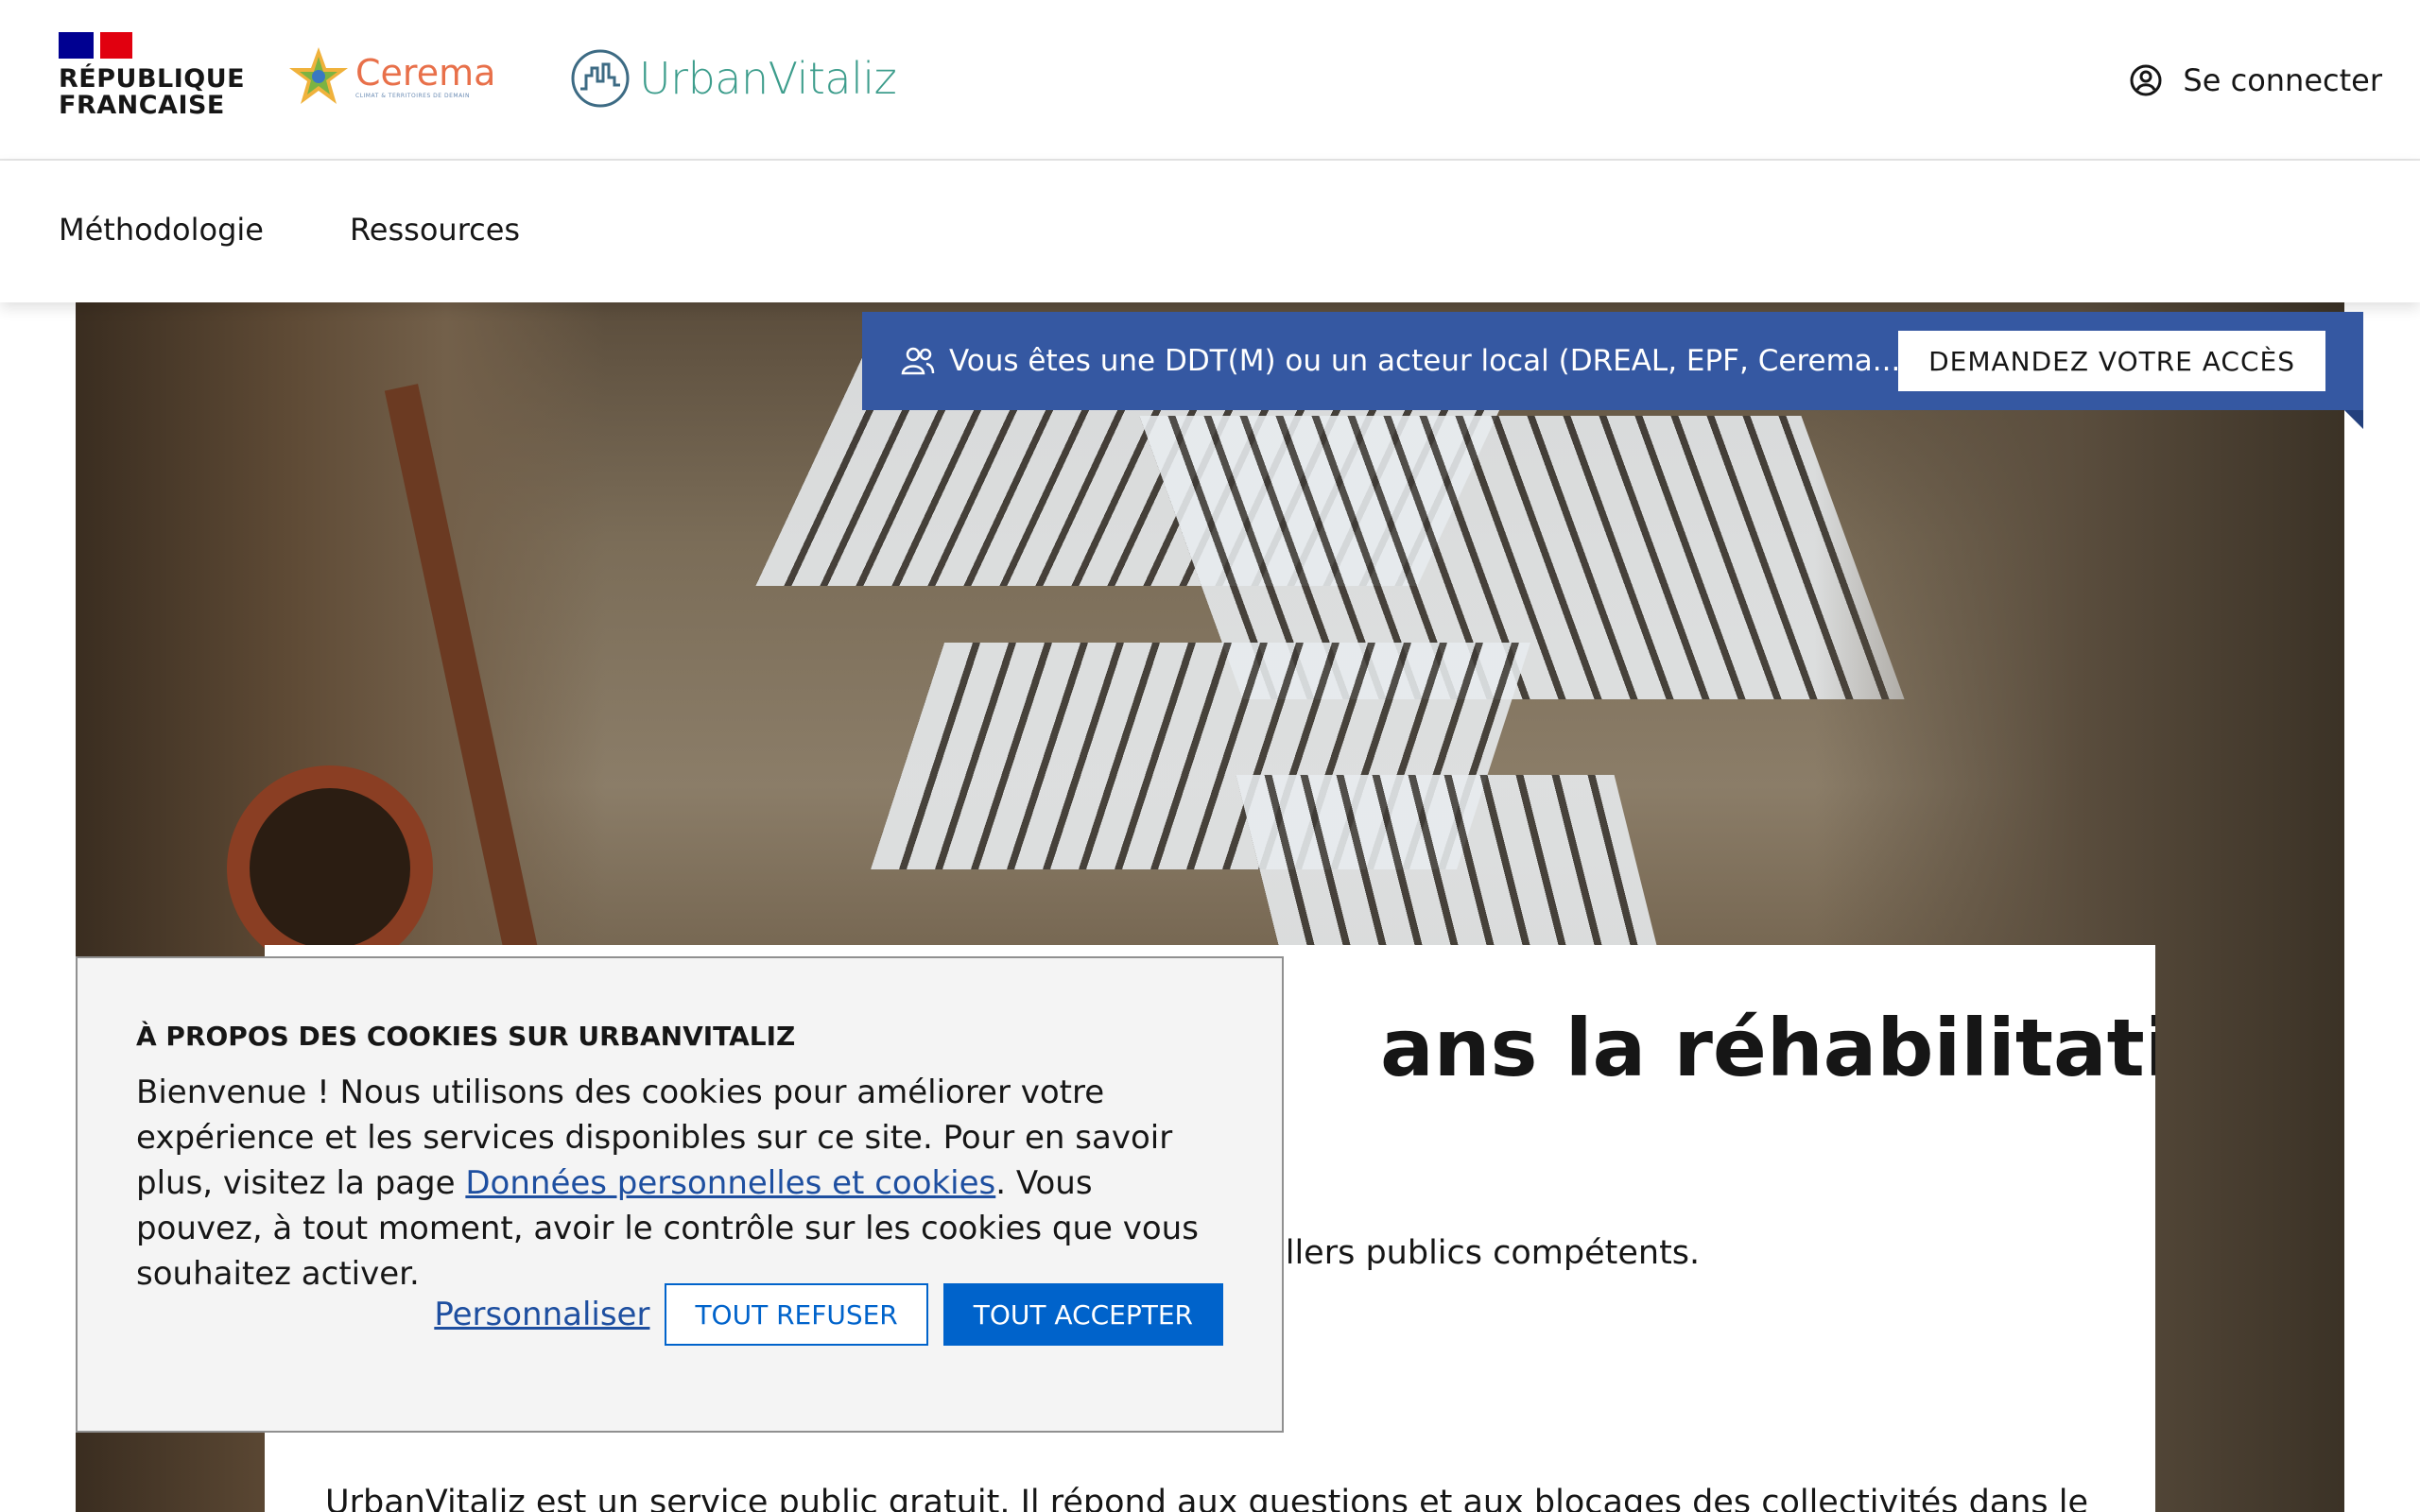 The width and height of the screenshot is (2420, 1512). I want to click on hero-title: ans la réhabilitation, so click(1767, 1048).